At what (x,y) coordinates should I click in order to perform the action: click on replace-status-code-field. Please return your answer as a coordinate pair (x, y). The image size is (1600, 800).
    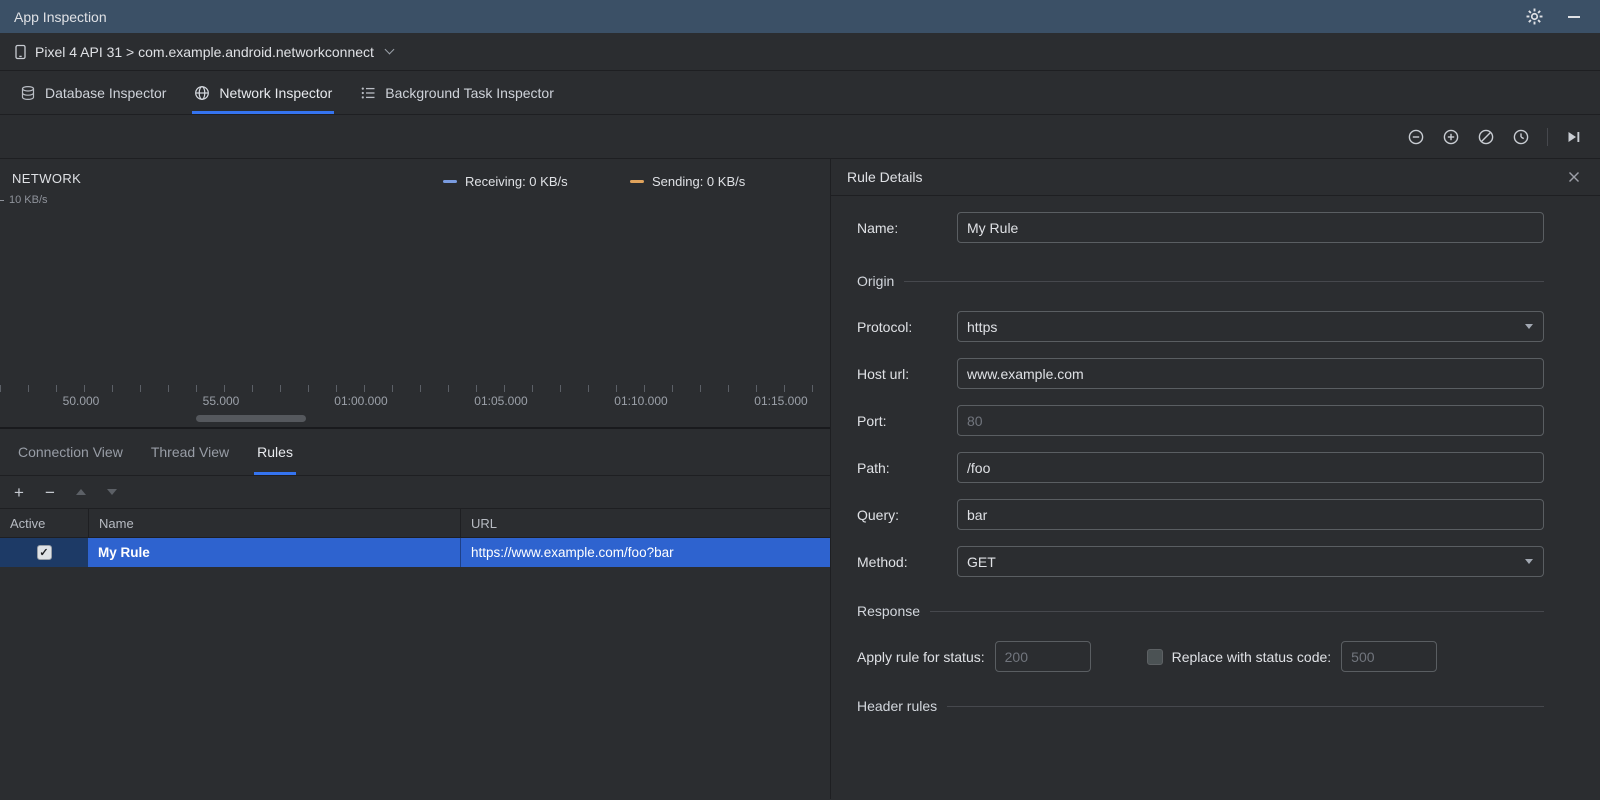
    Looking at the image, I should click on (1389, 656).